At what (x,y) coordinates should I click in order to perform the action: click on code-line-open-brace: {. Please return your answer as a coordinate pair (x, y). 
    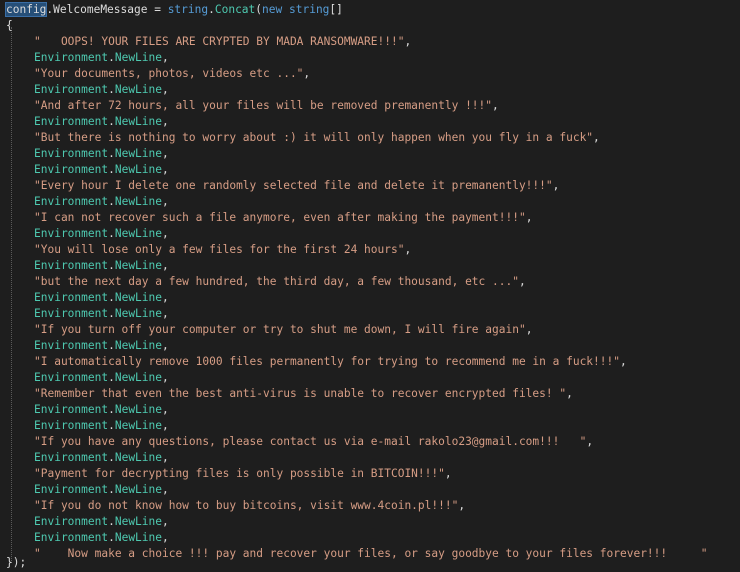
    Looking at the image, I should click on (9, 26).